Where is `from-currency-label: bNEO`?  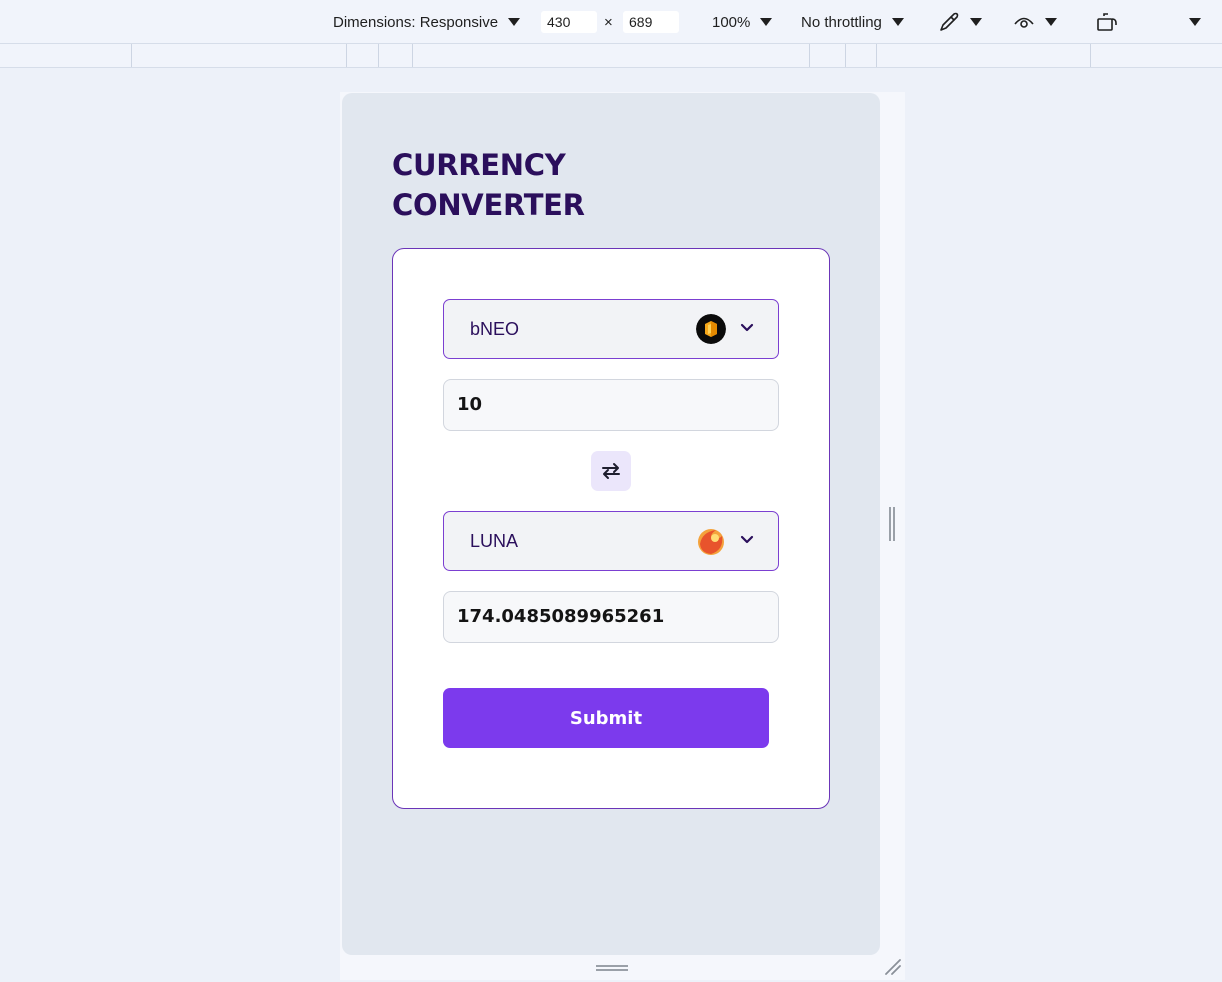
from-currency-label: bNEO is located at coordinates (495, 329).